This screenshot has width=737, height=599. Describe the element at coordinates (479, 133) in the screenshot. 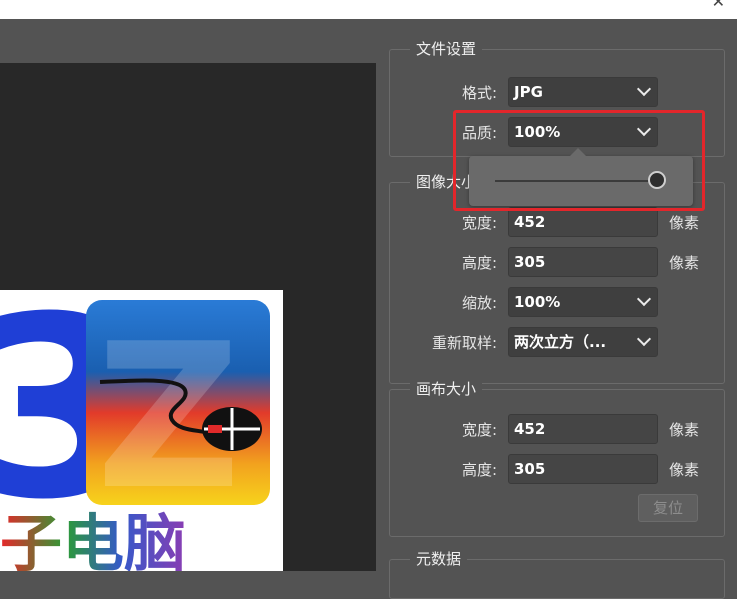

I see `quality-label: 品质:` at that location.